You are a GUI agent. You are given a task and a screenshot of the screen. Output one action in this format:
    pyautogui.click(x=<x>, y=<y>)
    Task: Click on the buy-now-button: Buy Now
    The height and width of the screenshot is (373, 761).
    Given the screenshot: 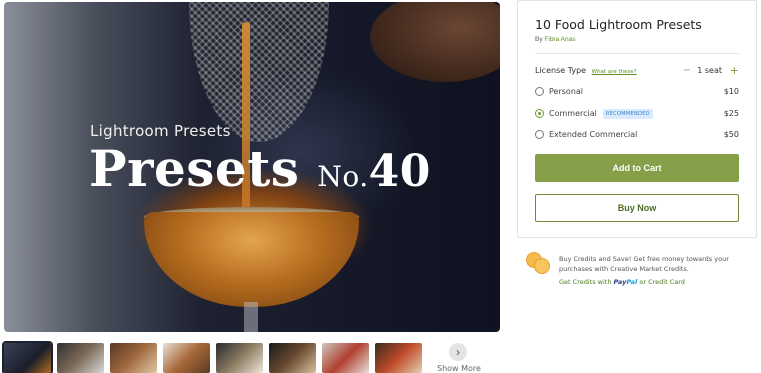 What is the action you would take?
    pyautogui.click(x=637, y=208)
    